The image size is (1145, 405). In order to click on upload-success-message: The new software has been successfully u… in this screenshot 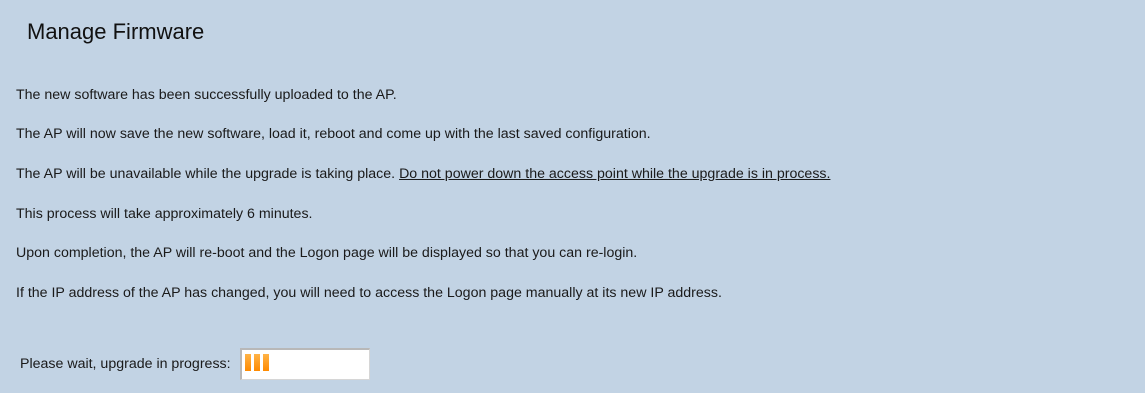, I will do `click(206, 95)`.